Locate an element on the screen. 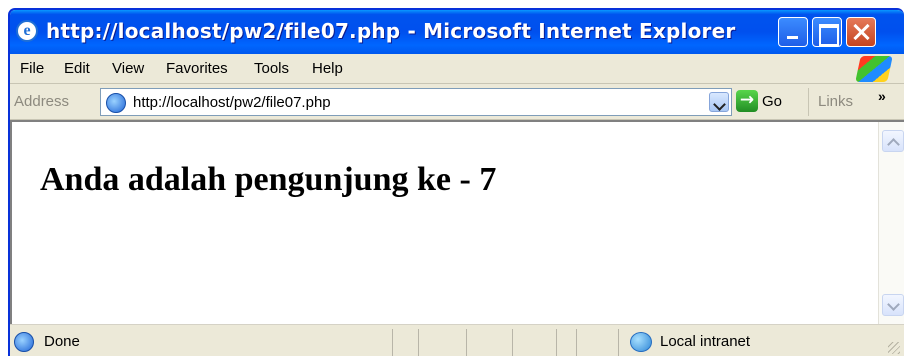 This screenshot has width=904, height=356. menu-view: View is located at coordinates (128, 68).